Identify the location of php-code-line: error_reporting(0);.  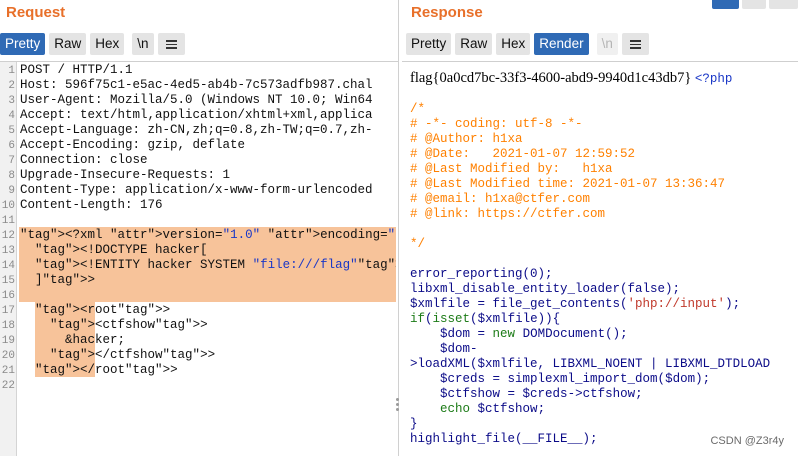
(481, 274).